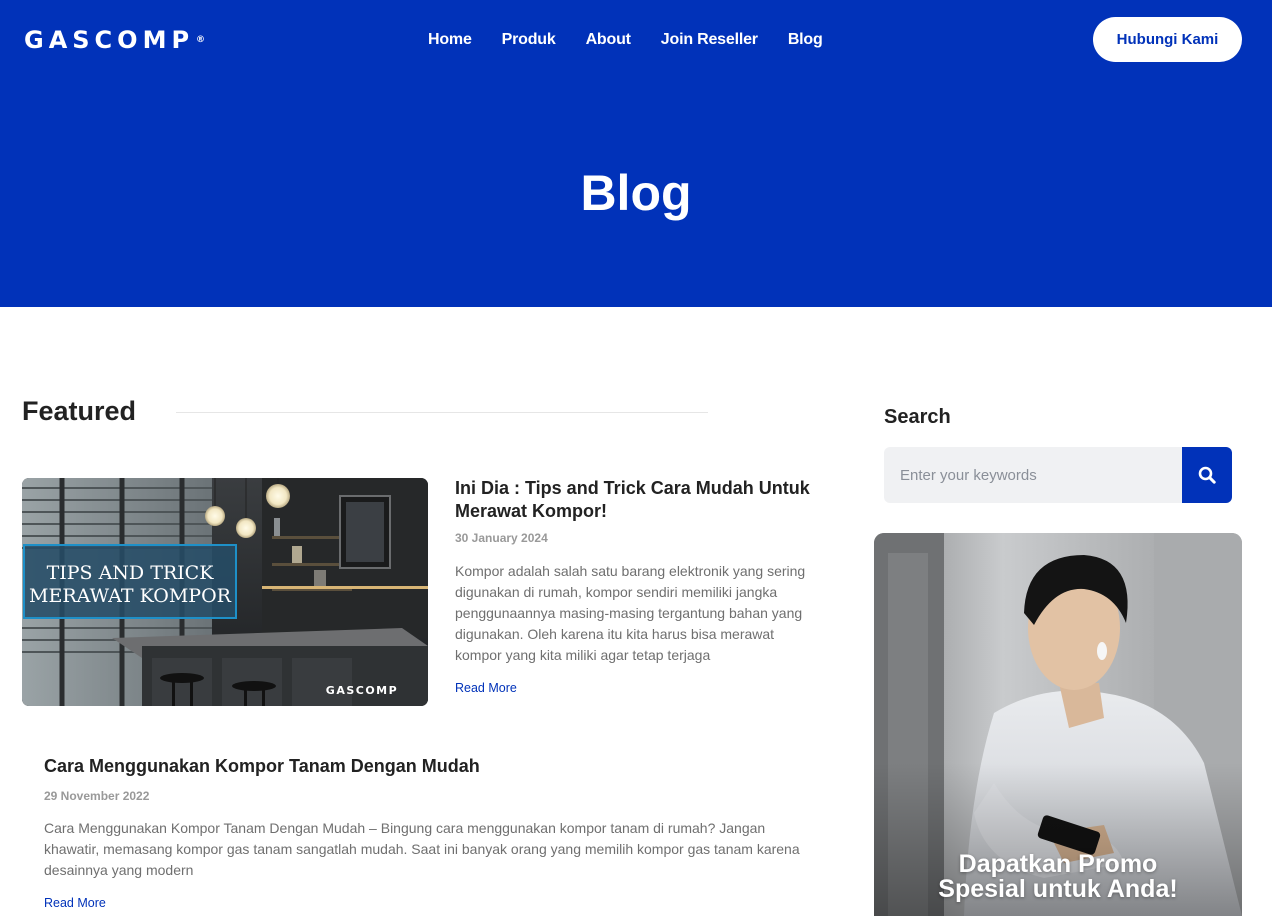 This screenshot has height=916, width=1272. What do you see at coordinates (450, 40) in the screenshot?
I see `nav-link-home: Home` at bounding box center [450, 40].